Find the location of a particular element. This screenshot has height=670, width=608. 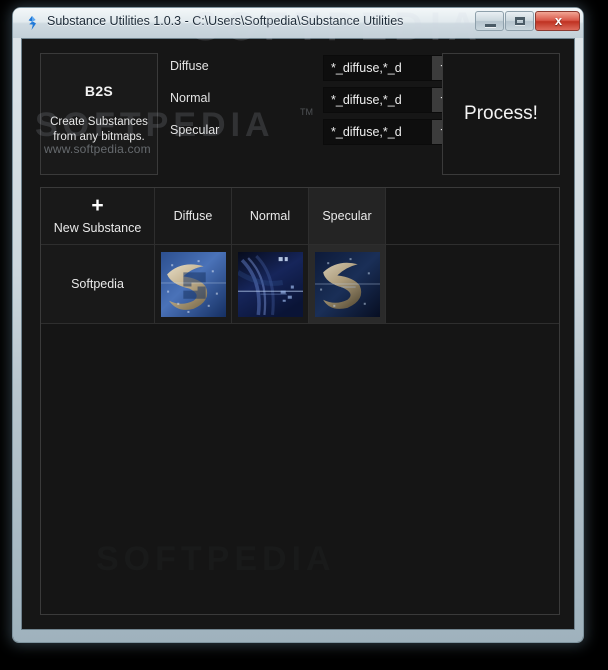

normal-thumbnail-cell is located at coordinates (270, 284).